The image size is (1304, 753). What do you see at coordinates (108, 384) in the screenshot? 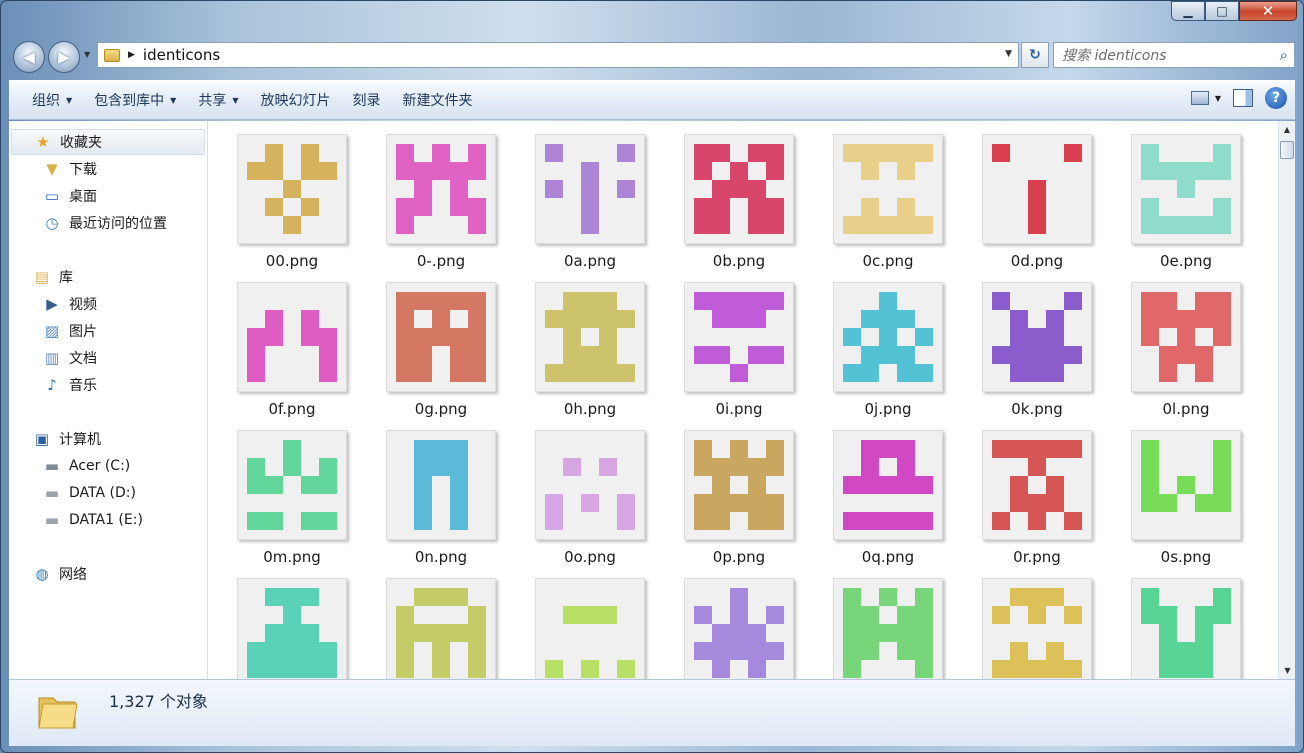
I see `nav-library-item: ♪ 音乐` at bounding box center [108, 384].